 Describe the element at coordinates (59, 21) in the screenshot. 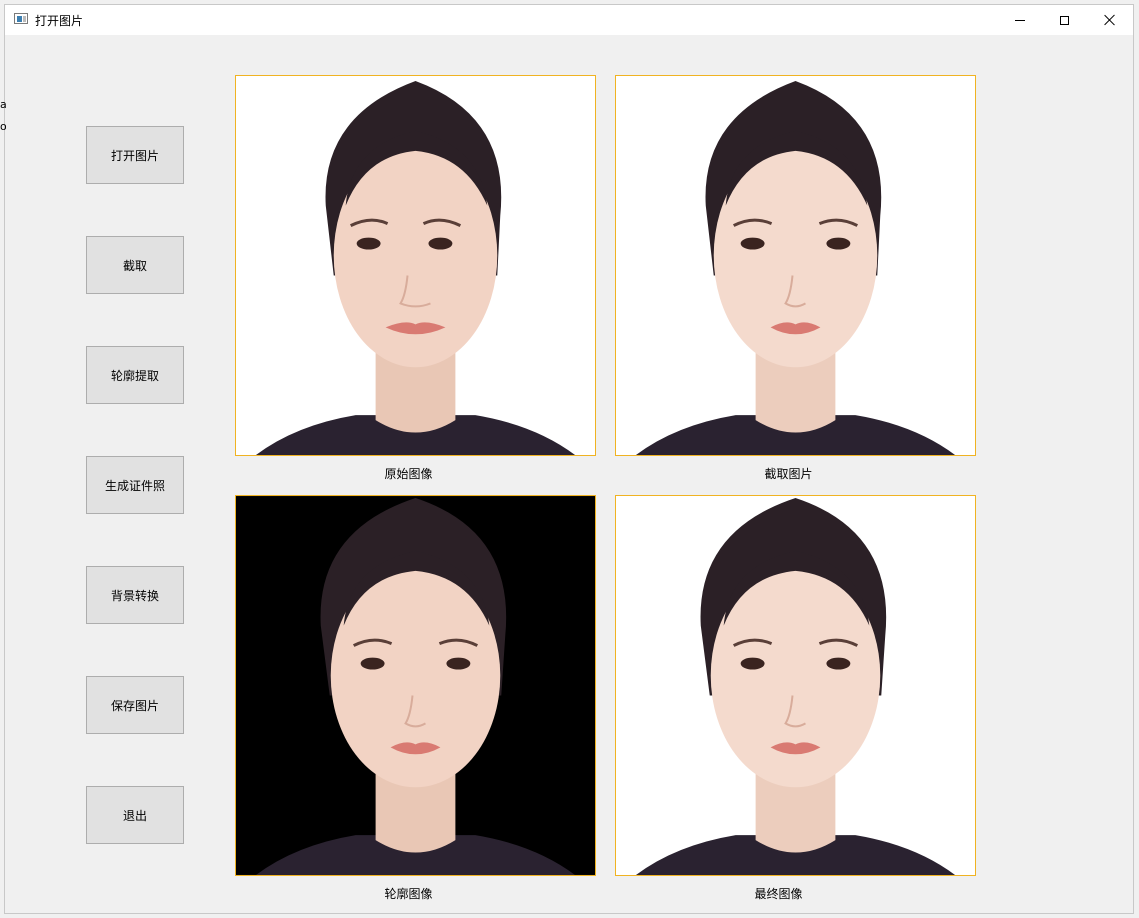

I see `window-title: 打开图片` at that location.